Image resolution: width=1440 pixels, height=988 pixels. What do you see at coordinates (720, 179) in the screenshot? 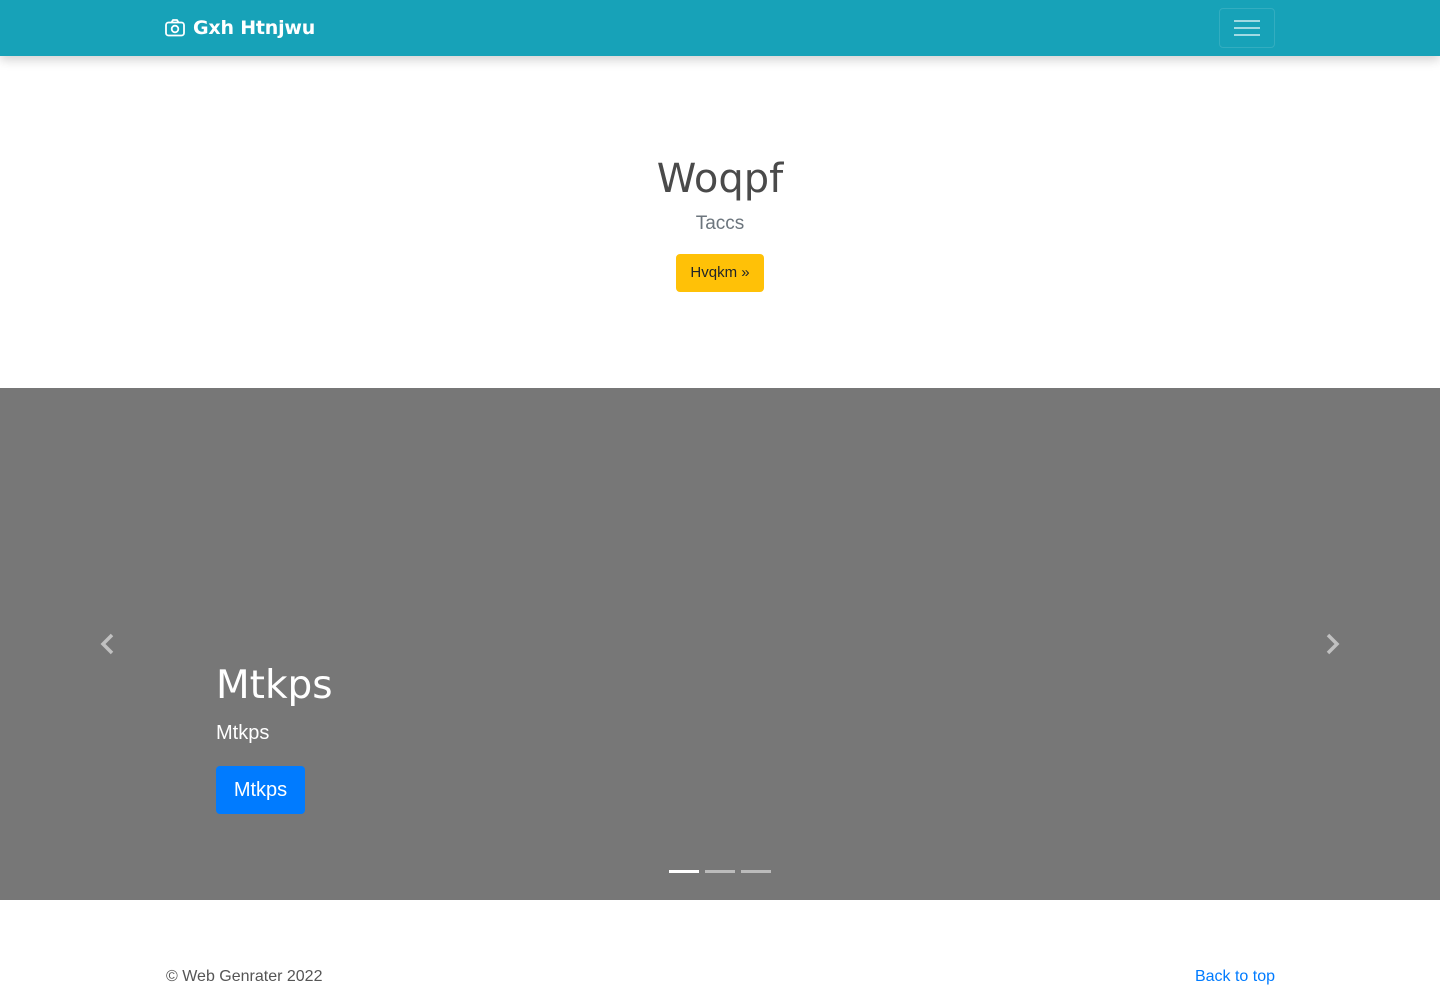
I see `hero-title: Woqpf` at bounding box center [720, 179].